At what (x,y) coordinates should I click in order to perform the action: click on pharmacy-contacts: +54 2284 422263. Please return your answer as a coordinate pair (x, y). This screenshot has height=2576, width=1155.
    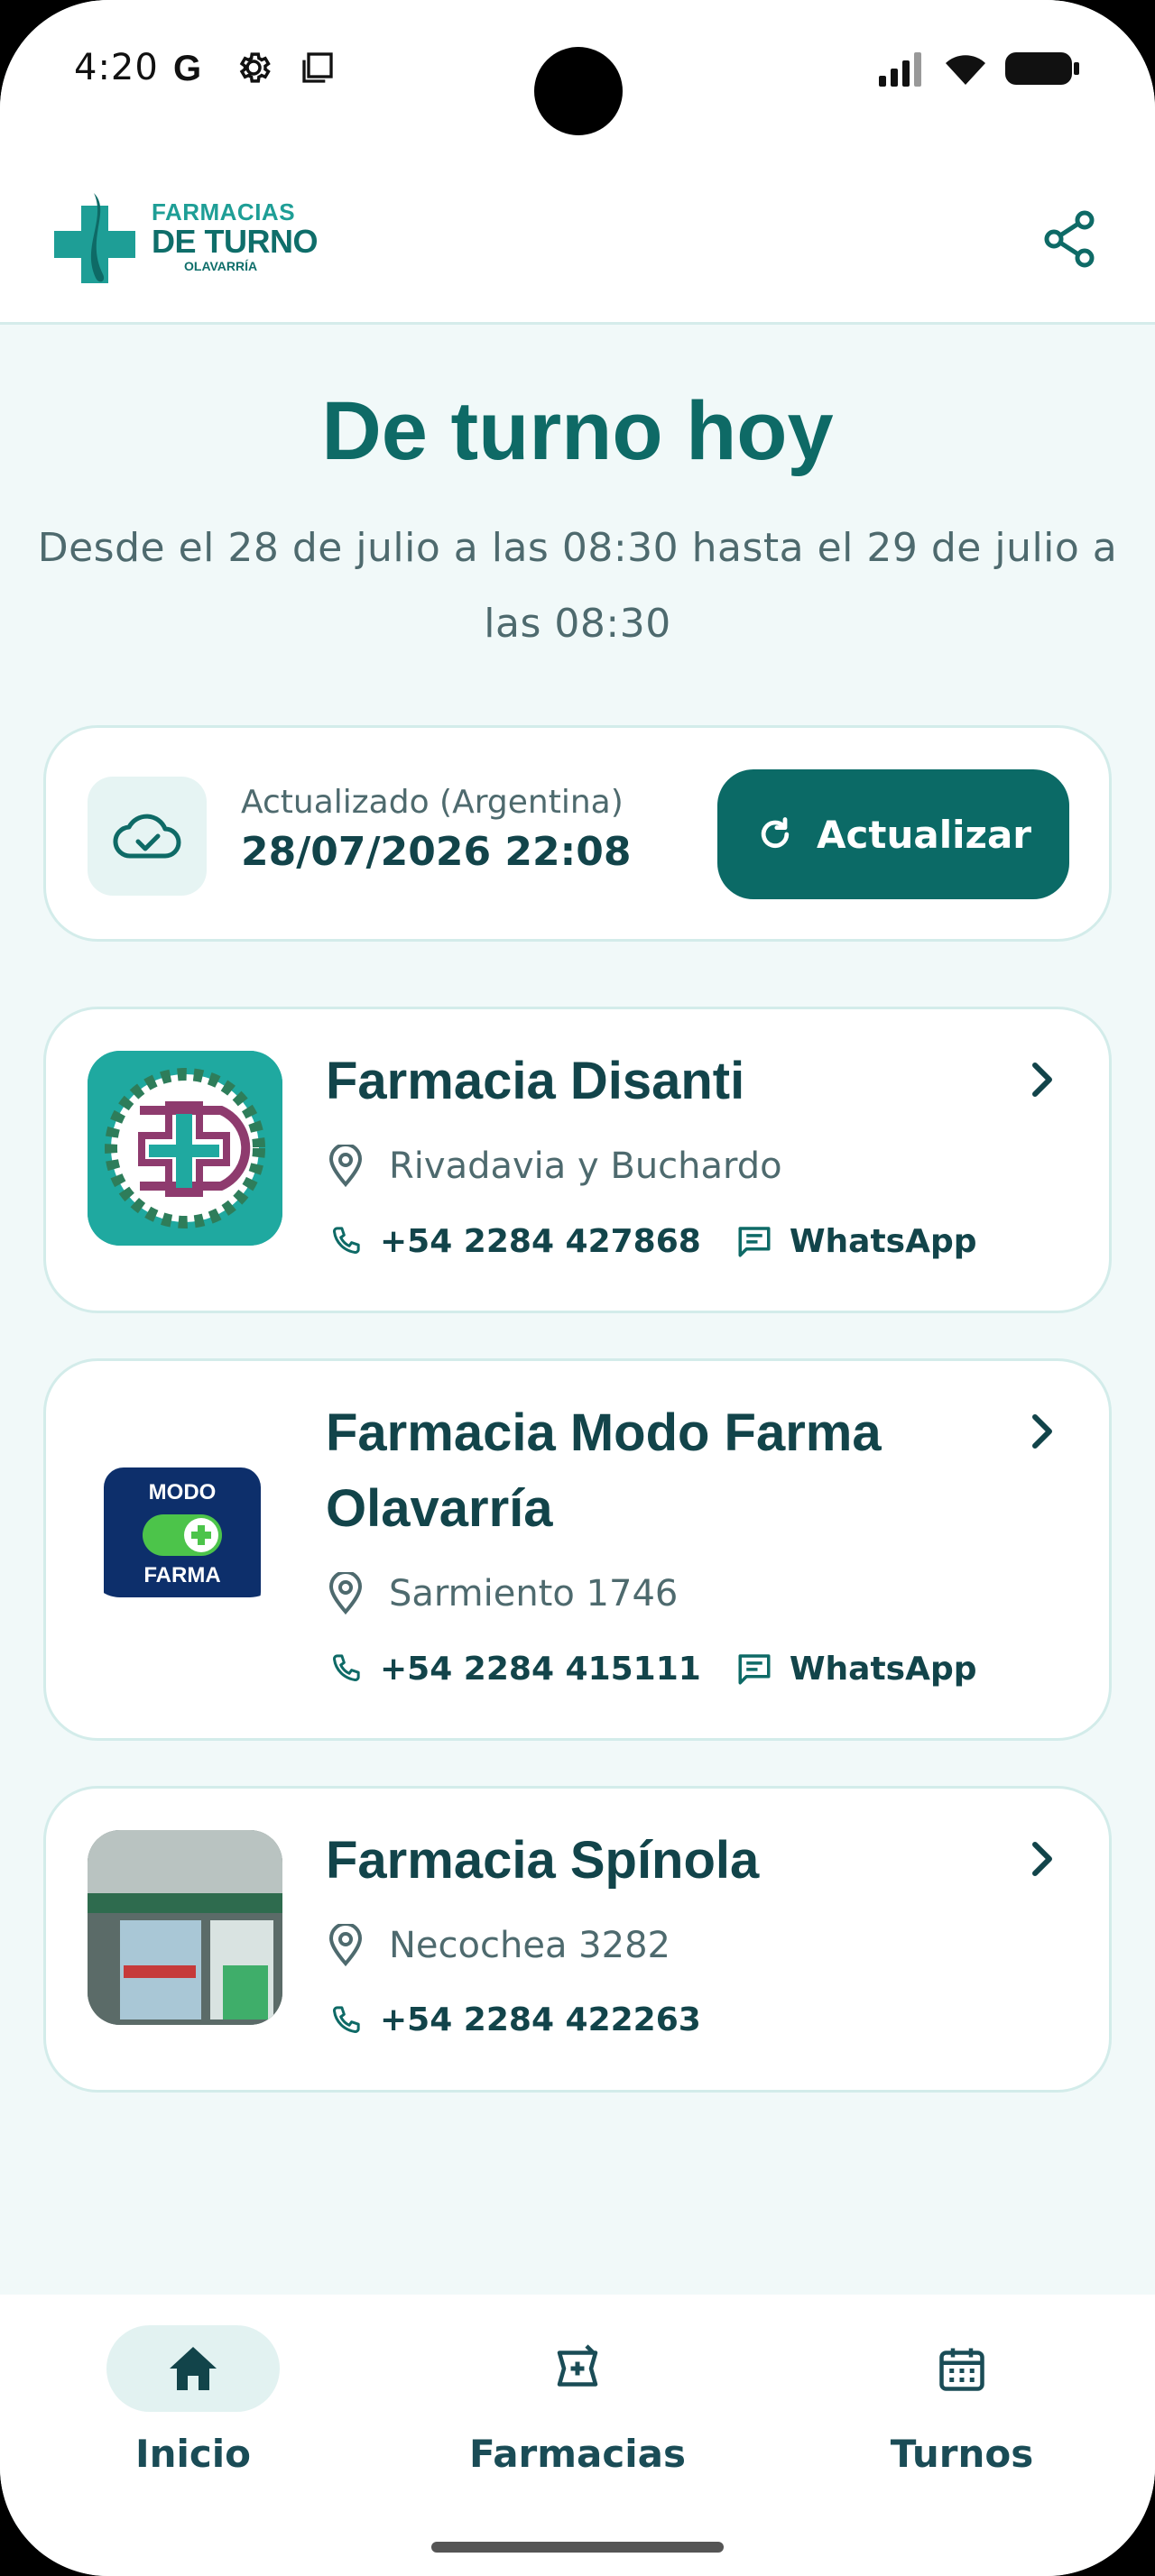
    Looking at the image, I should click on (514, 2020).